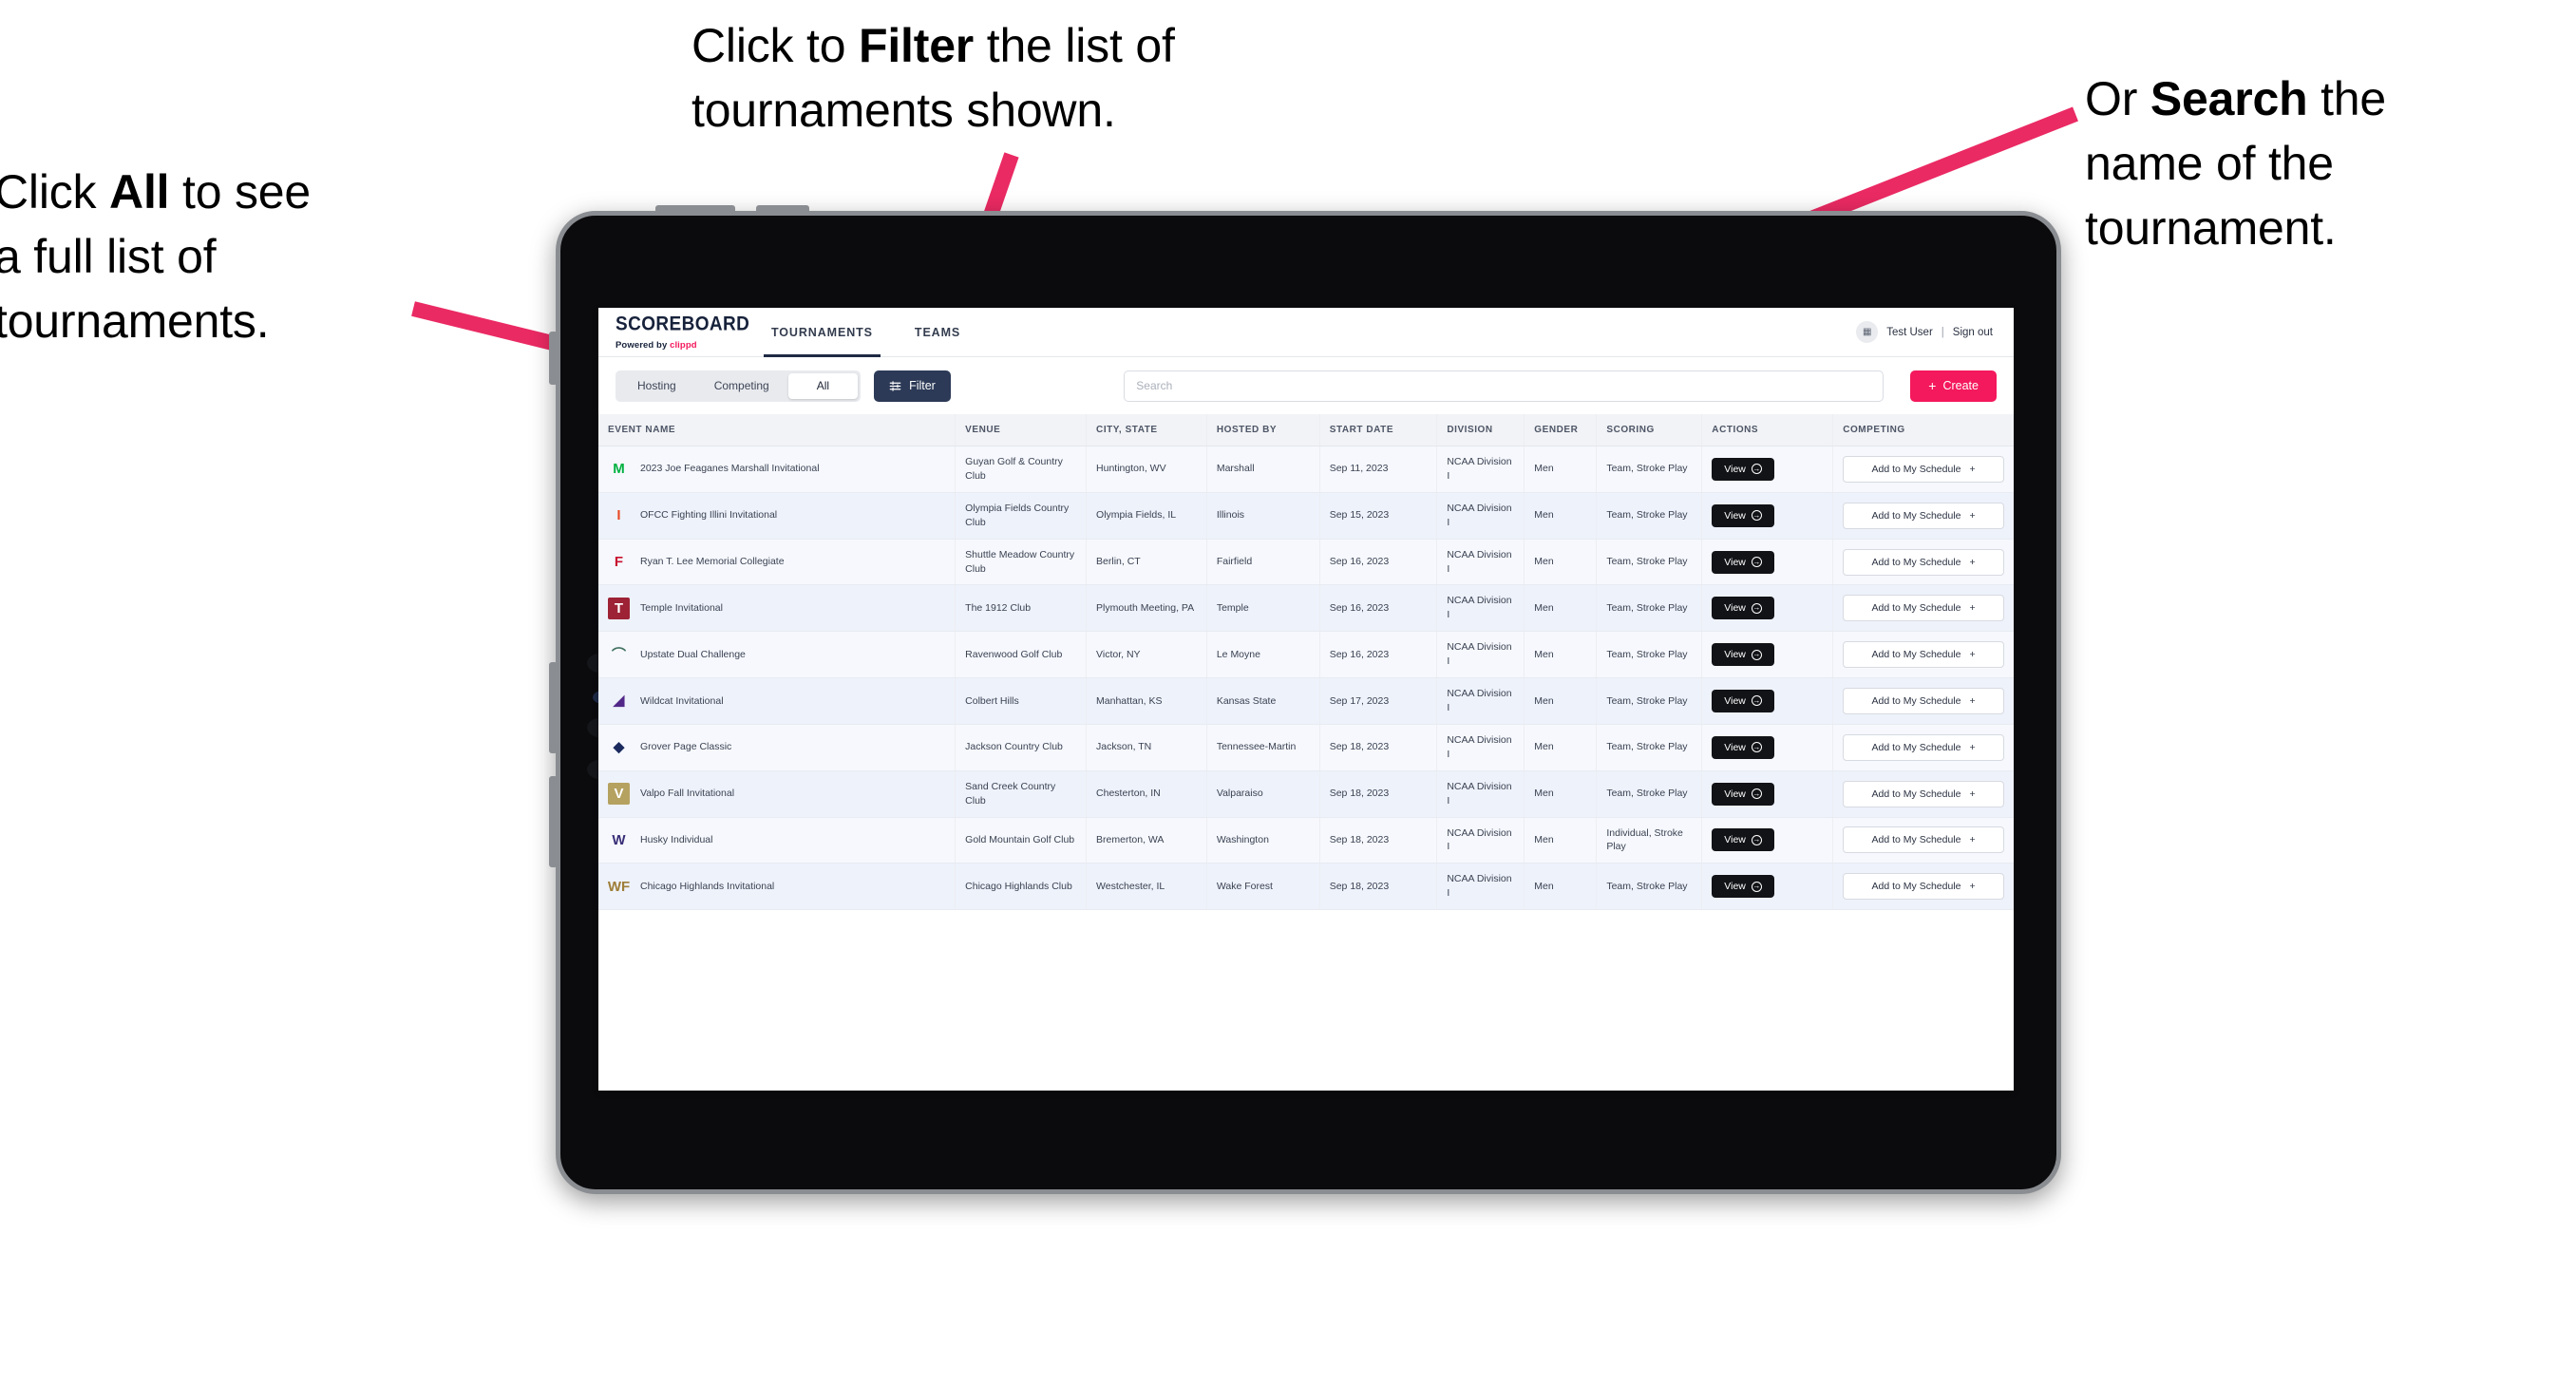  I want to click on nav-tab-teams: TEAMS, so click(937, 332).